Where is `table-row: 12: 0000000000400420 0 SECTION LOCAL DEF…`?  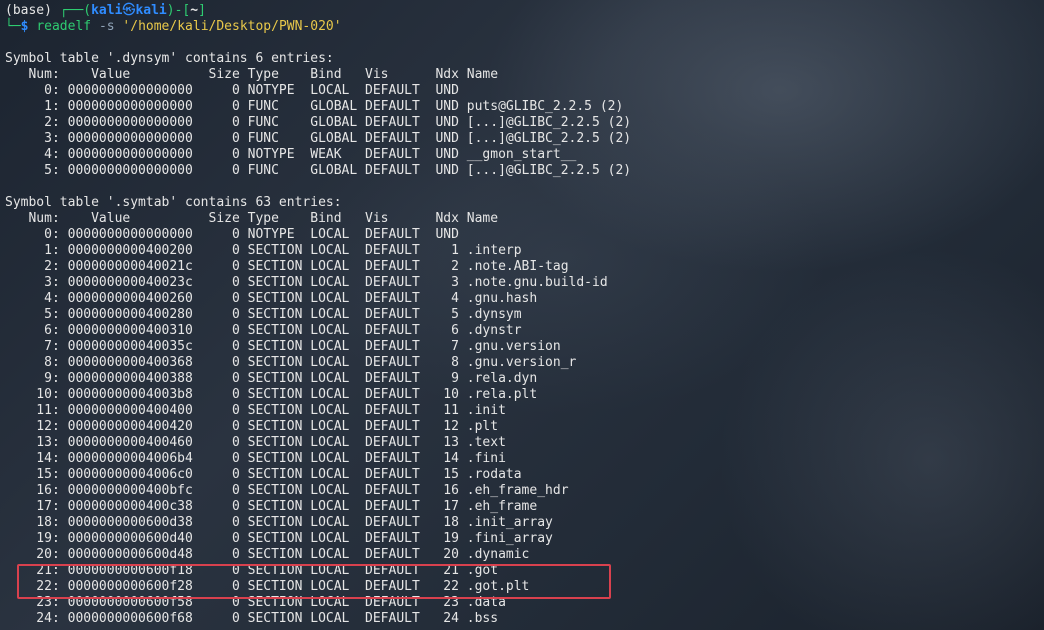 table-row: 12: 0000000000400420 0 SECTION LOCAL DEF… is located at coordinates (252, 426).